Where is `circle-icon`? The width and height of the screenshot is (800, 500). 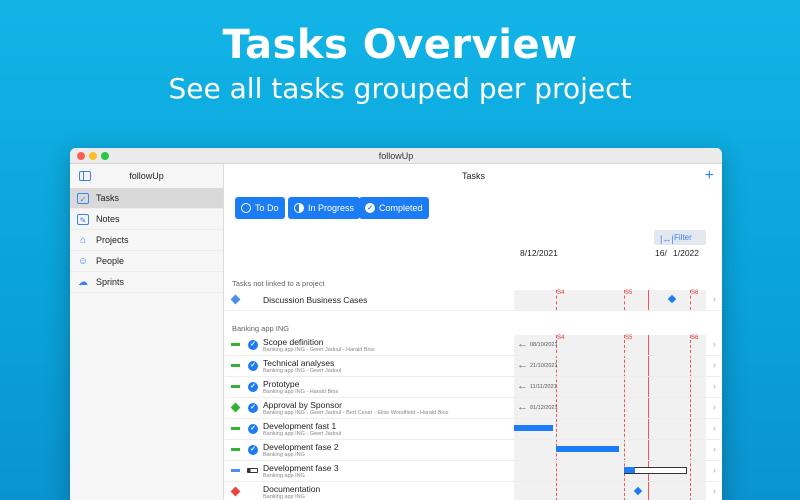 circle-icon is located at coordinates (246, 208).